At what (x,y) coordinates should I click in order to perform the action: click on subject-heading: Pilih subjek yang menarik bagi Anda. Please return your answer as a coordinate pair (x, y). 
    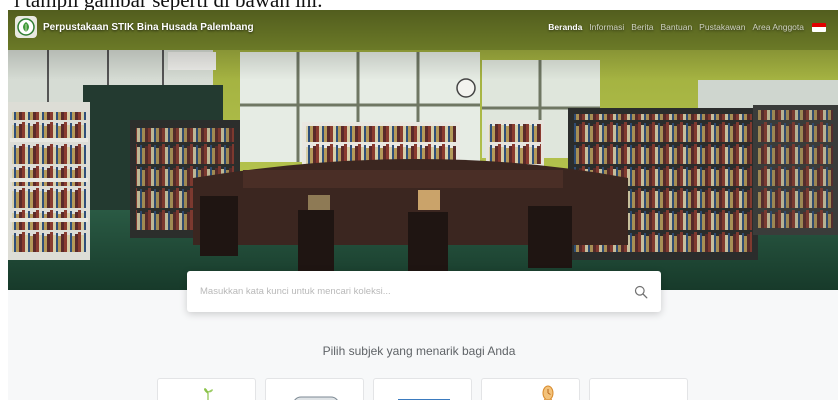
    Looking at the image, I should click on (419, 351).